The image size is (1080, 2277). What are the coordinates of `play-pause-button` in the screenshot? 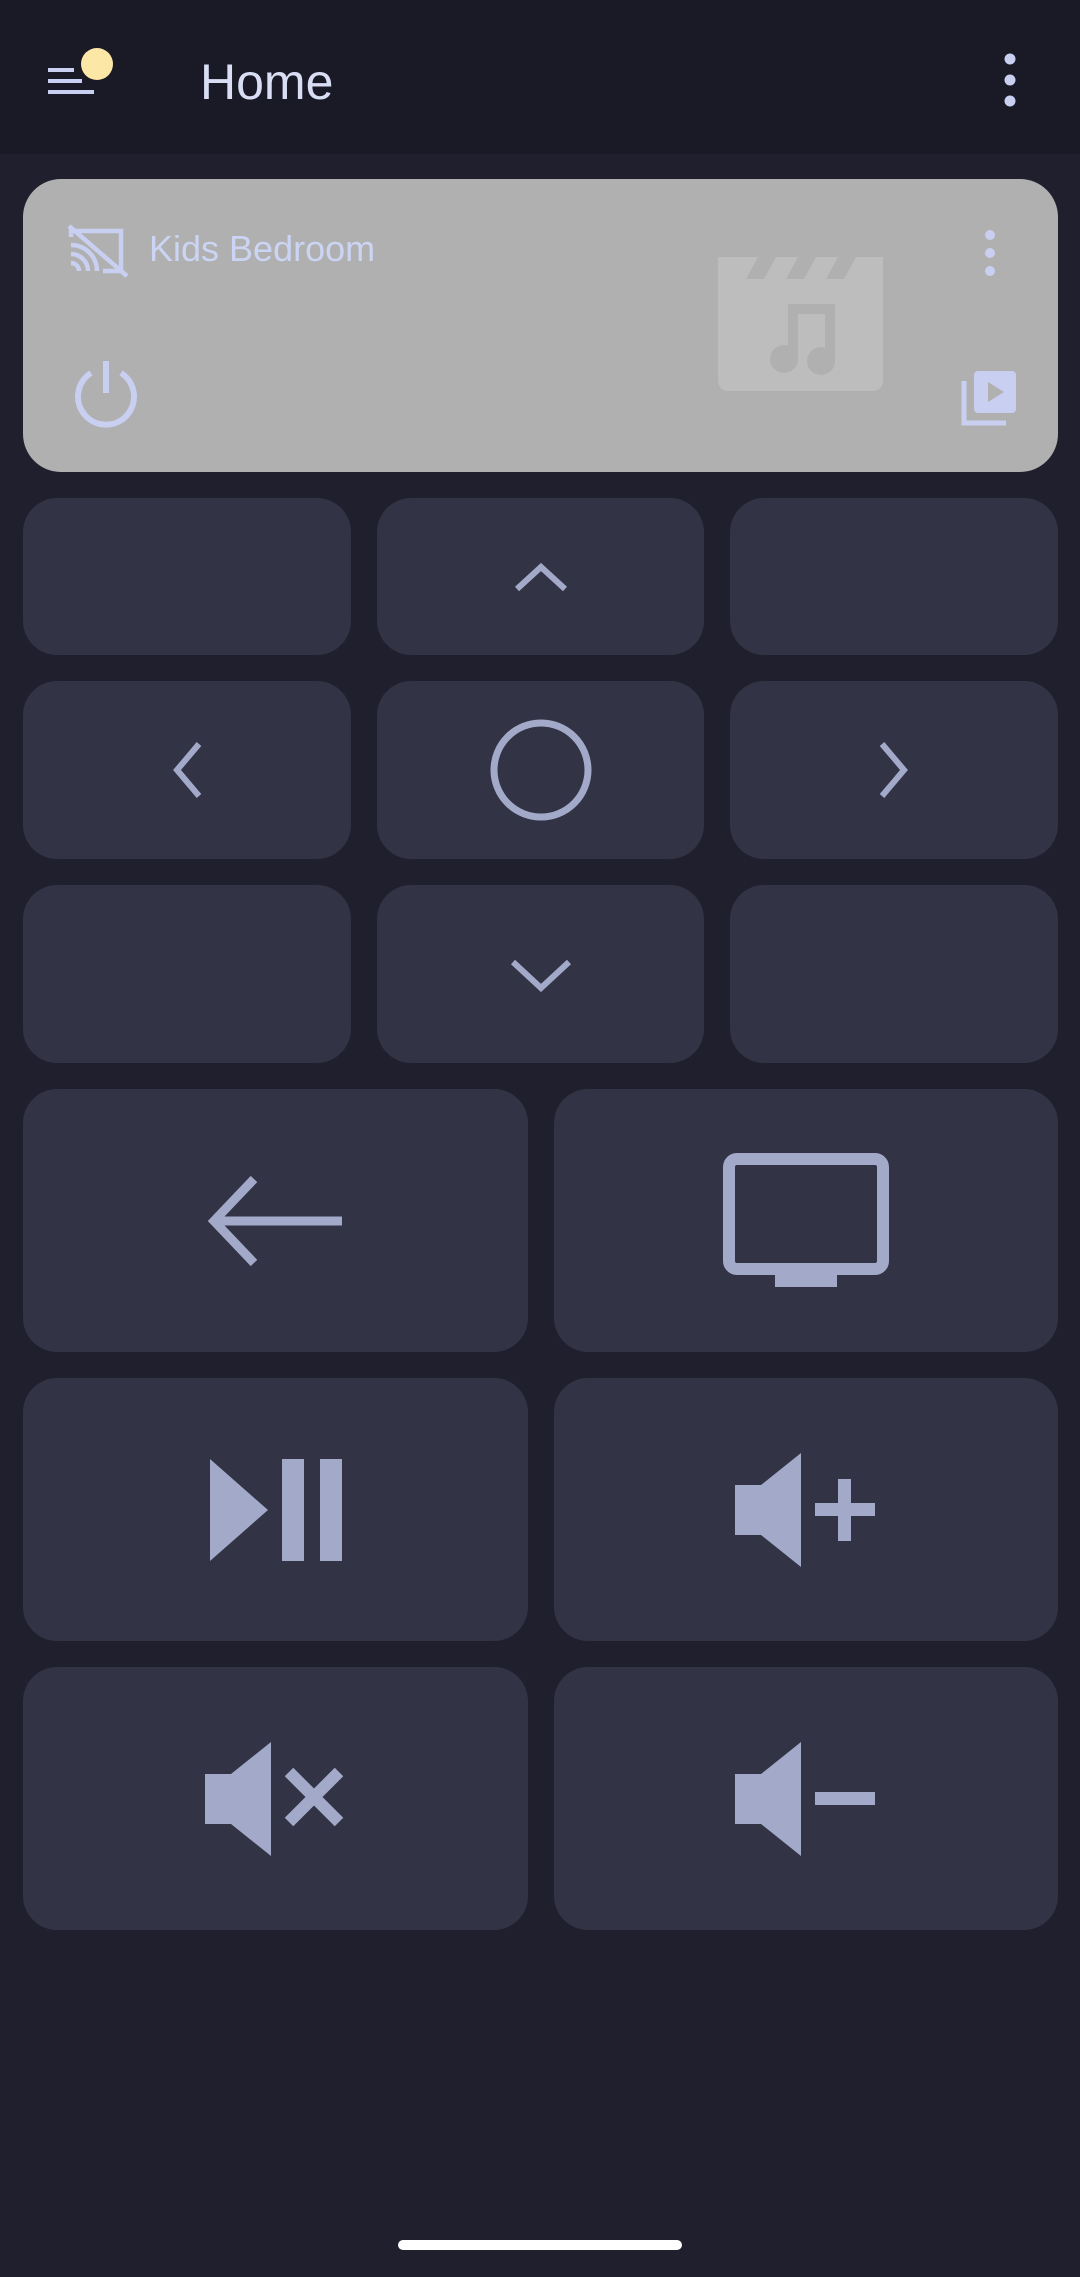 It's located at (275, 1509).